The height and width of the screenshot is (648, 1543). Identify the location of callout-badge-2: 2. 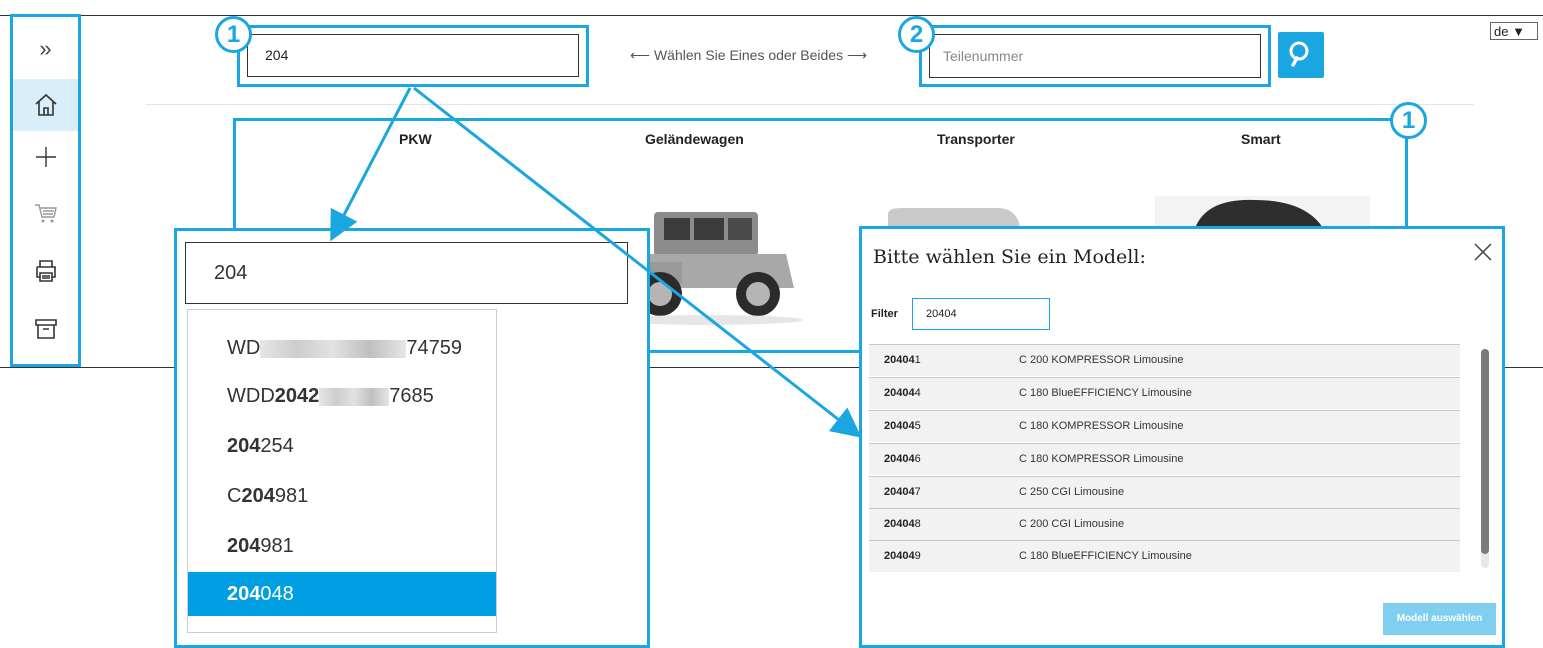
(916, 34).